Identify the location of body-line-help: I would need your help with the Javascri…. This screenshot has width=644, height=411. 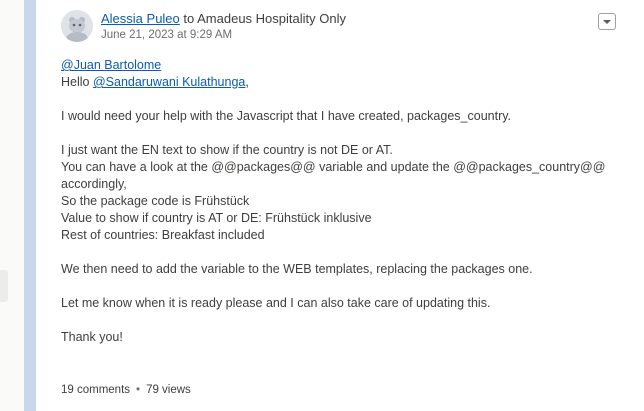
(286, 116).